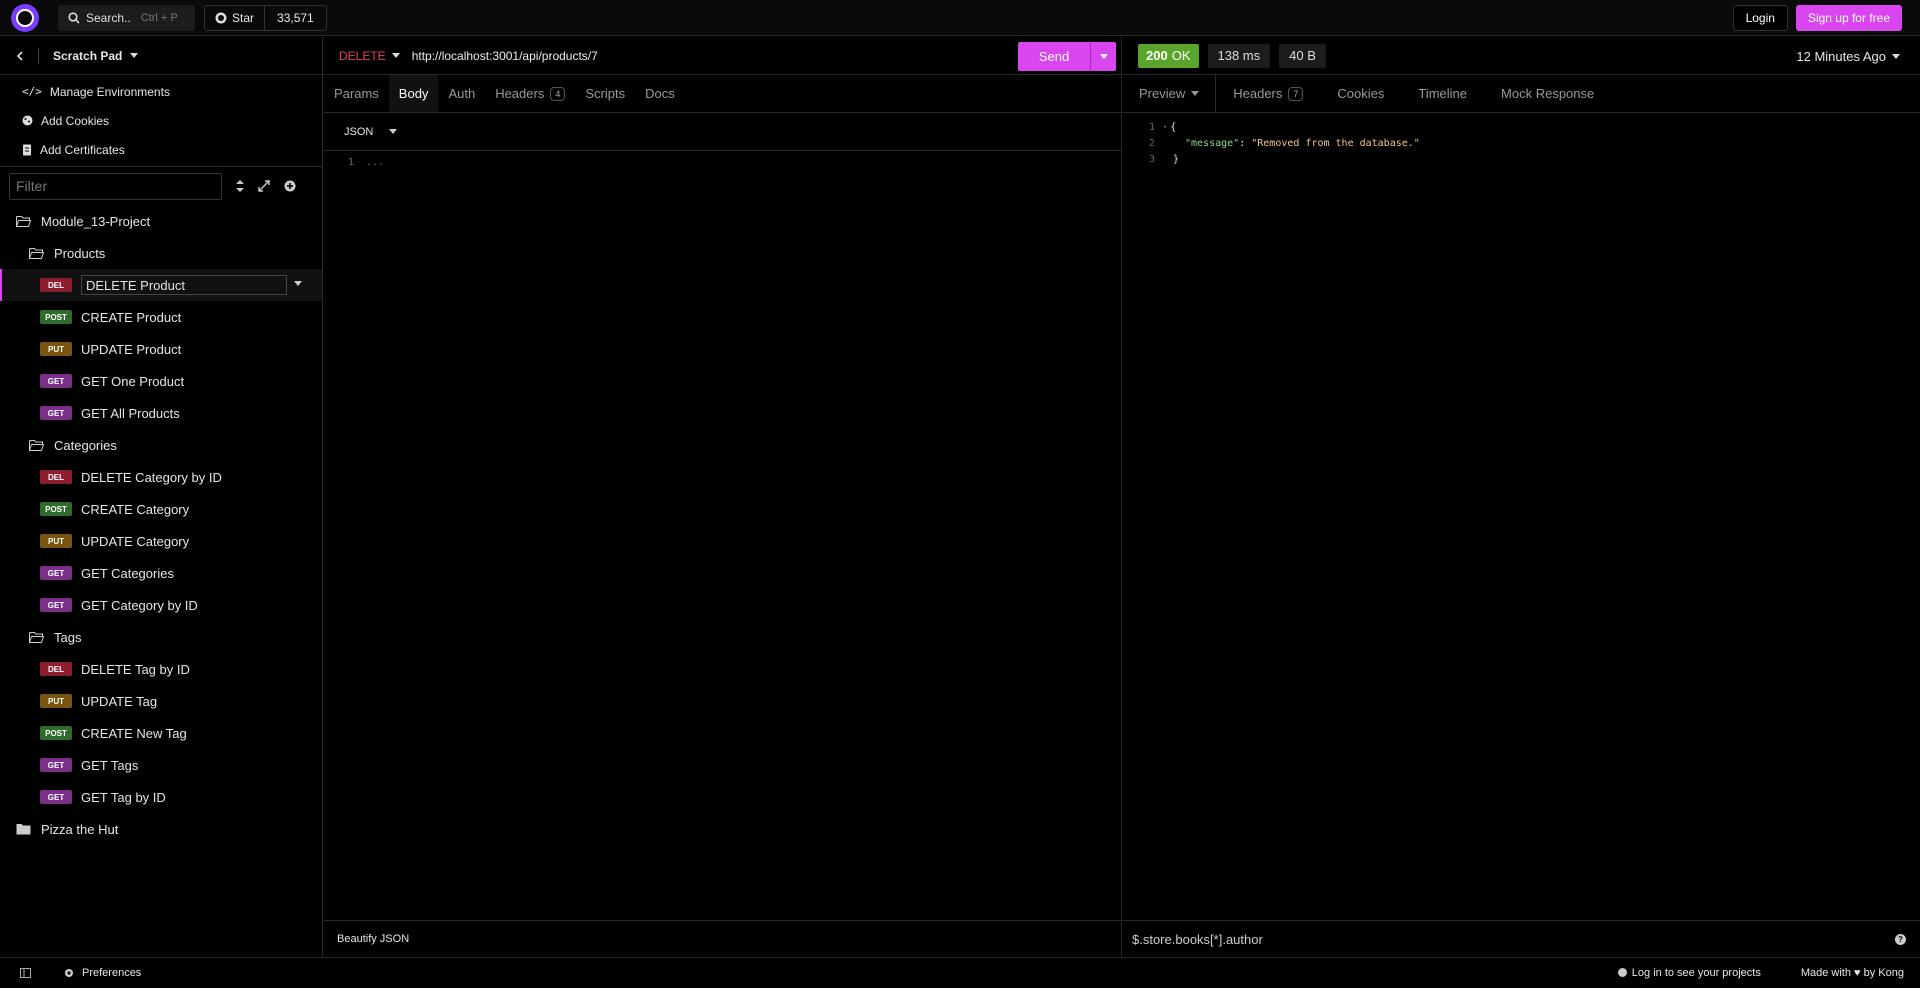 The image size is (1920, 988). What do you see at coordinates (1245, 143) in the screenshot?
I see `json-colon: :` at bounding box center [1245, 143].